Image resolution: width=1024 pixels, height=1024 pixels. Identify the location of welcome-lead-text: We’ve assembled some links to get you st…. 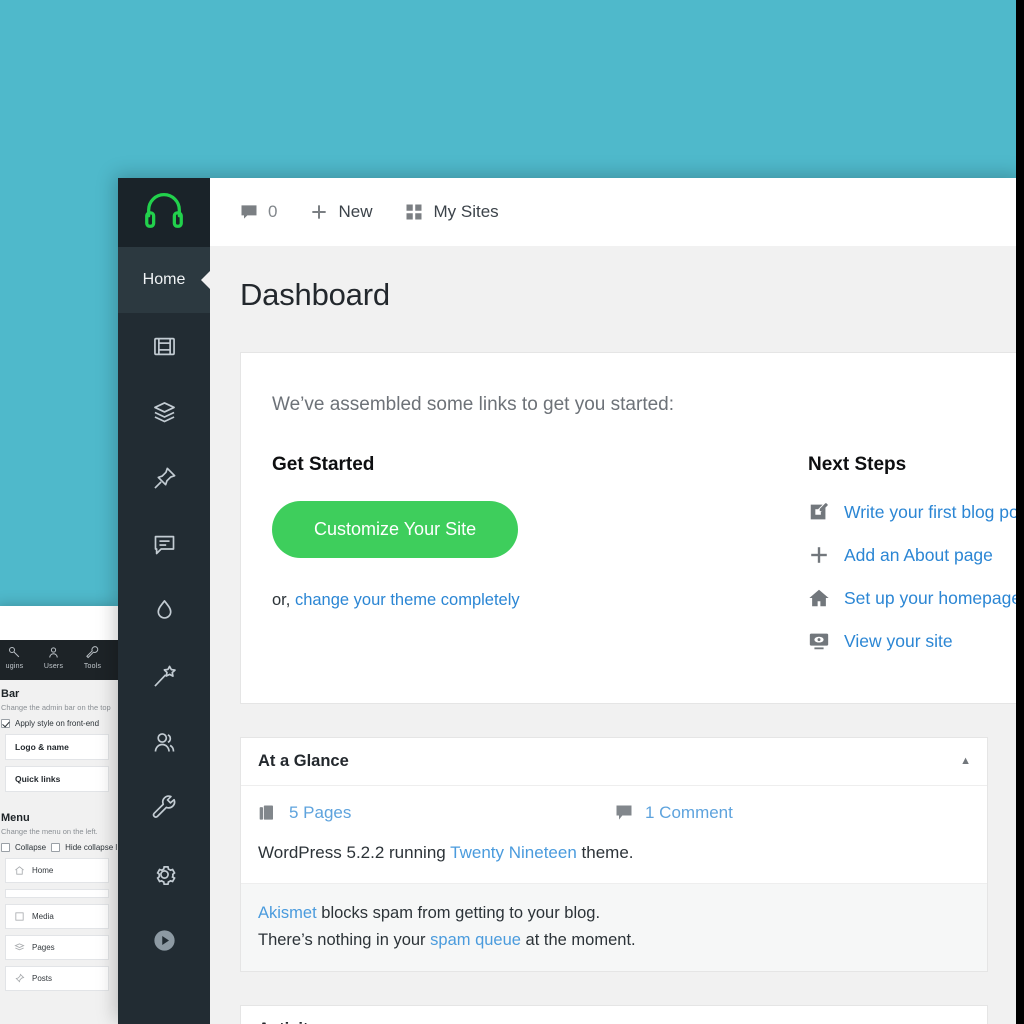
(473, 404).